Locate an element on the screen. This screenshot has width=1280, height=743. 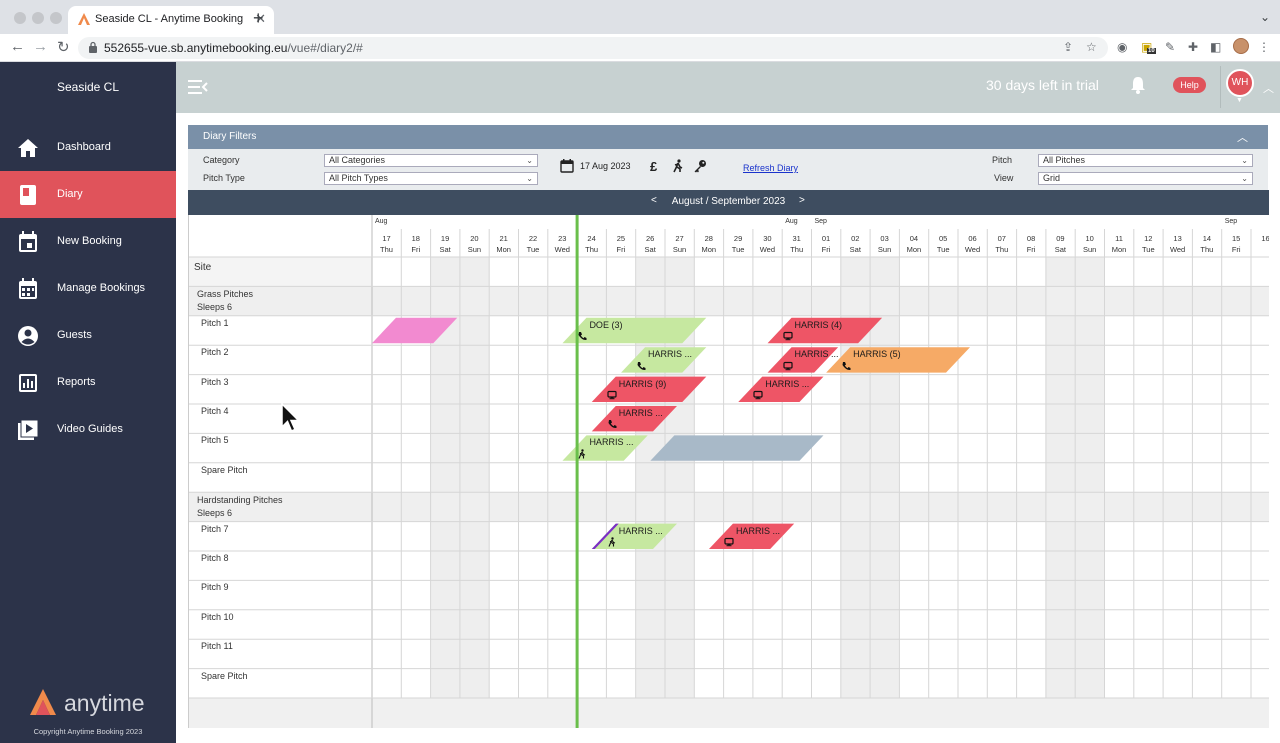
arrivals-walking-icon is located at coordinates (678, 166).